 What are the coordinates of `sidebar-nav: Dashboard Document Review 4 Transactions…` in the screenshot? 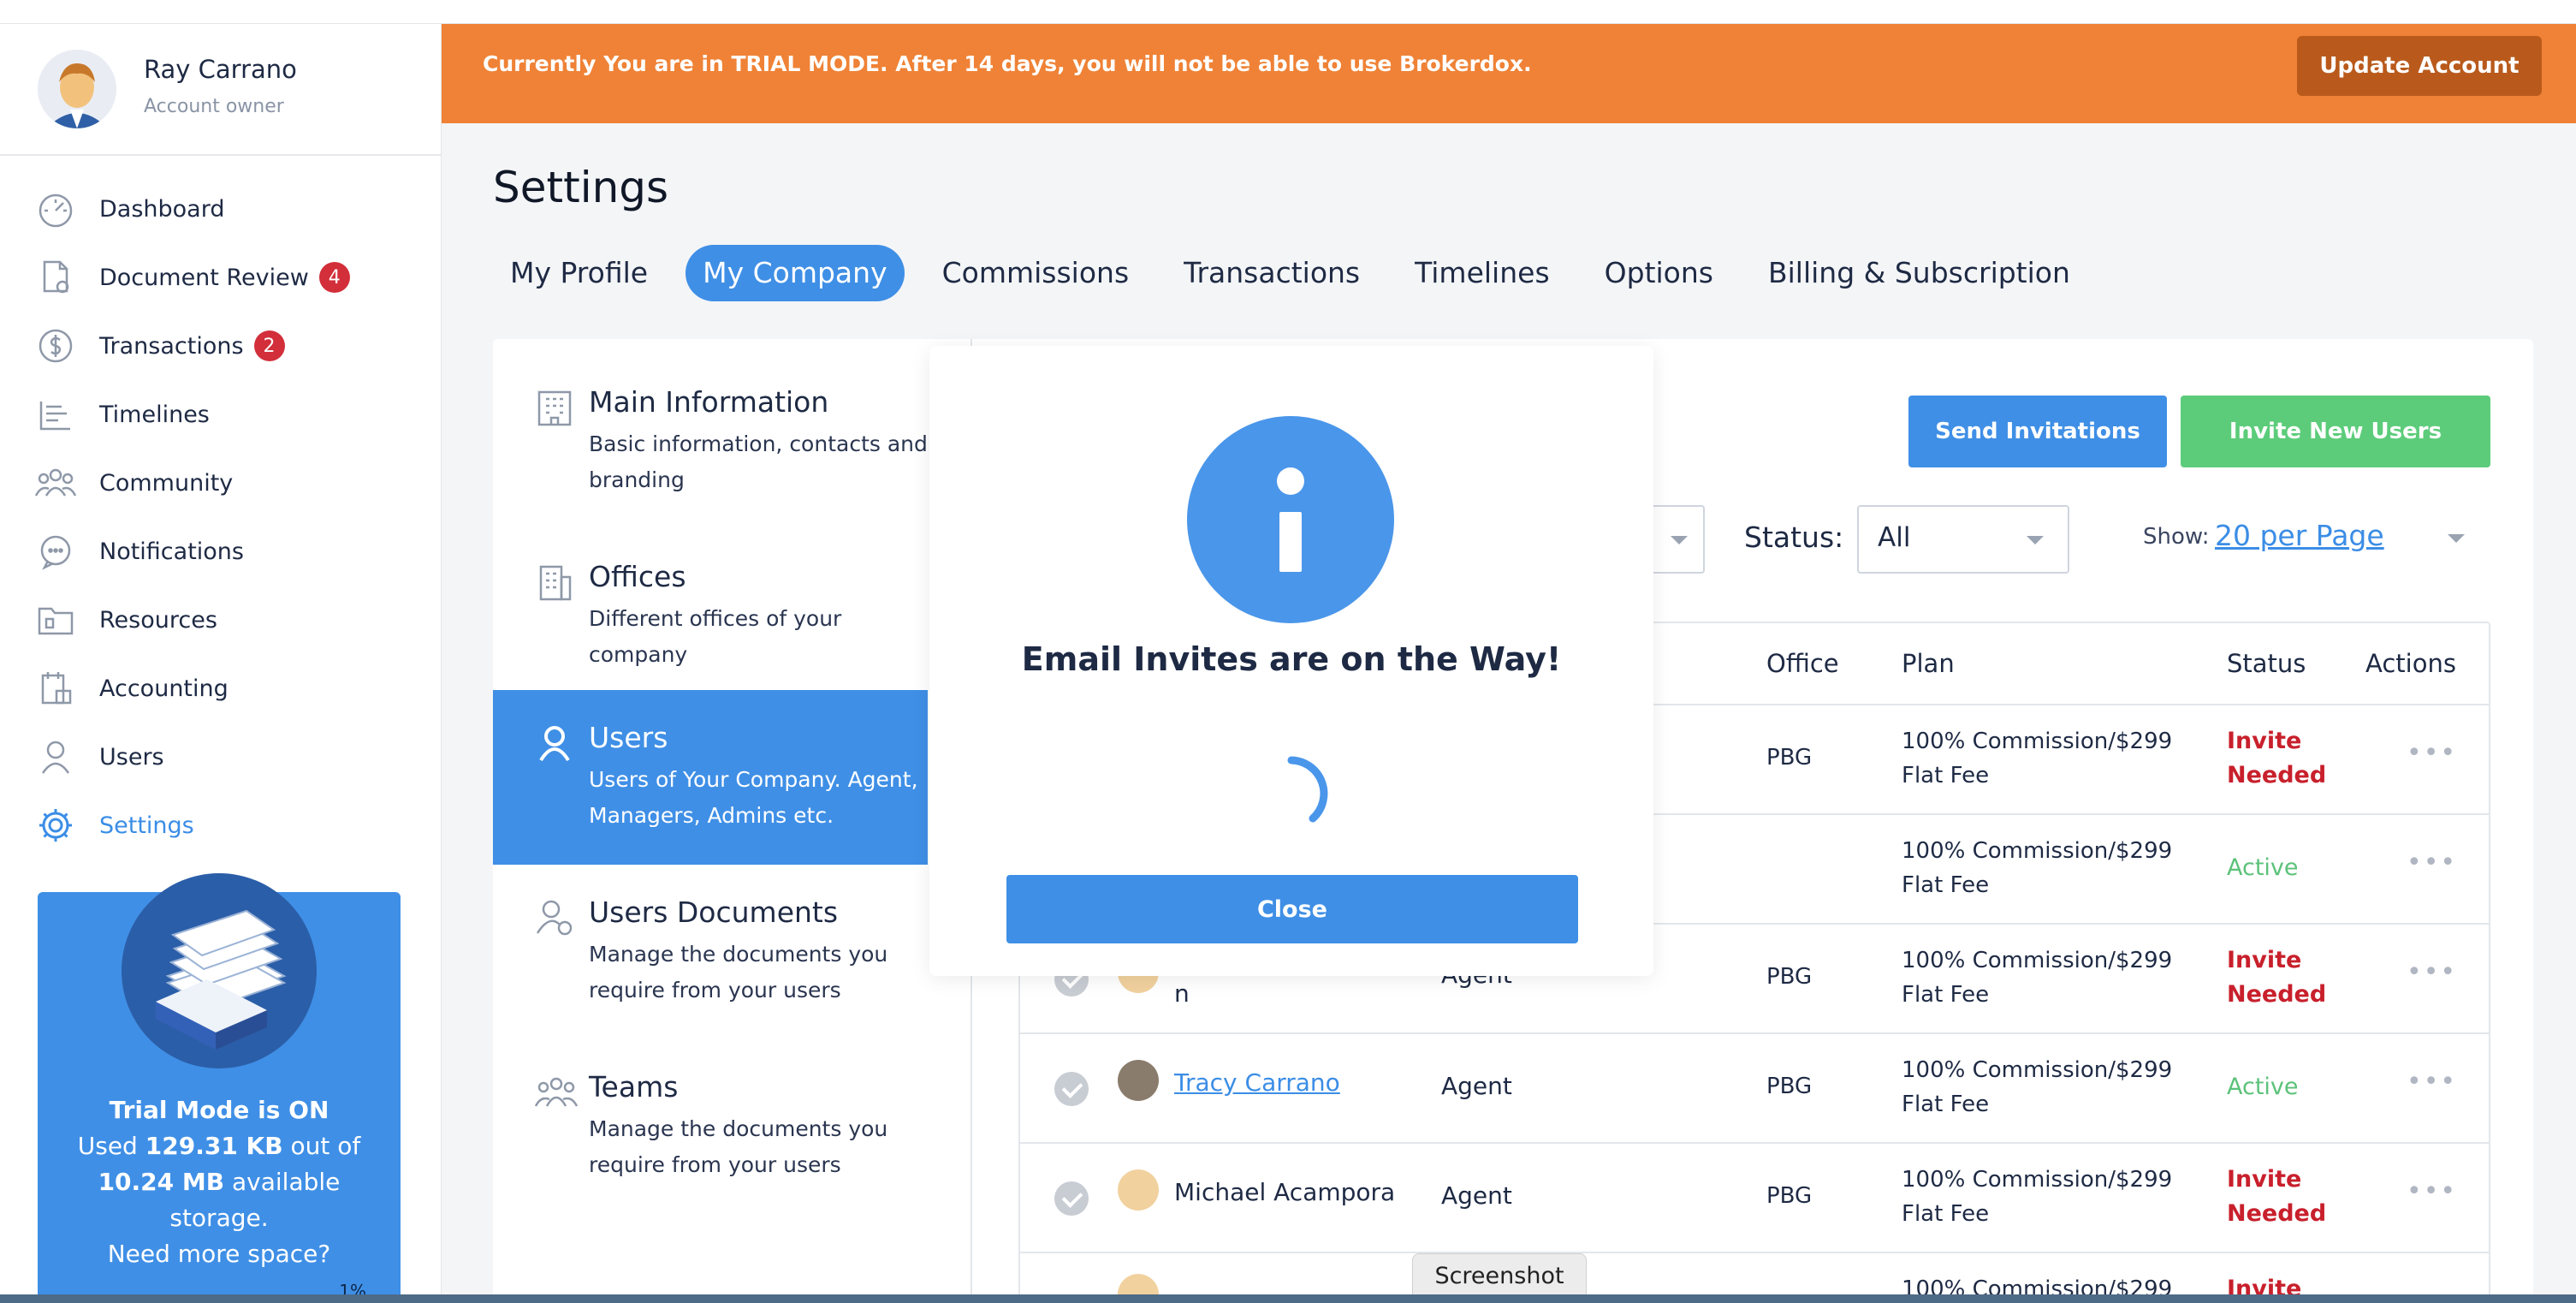 It's located at (221, 517).